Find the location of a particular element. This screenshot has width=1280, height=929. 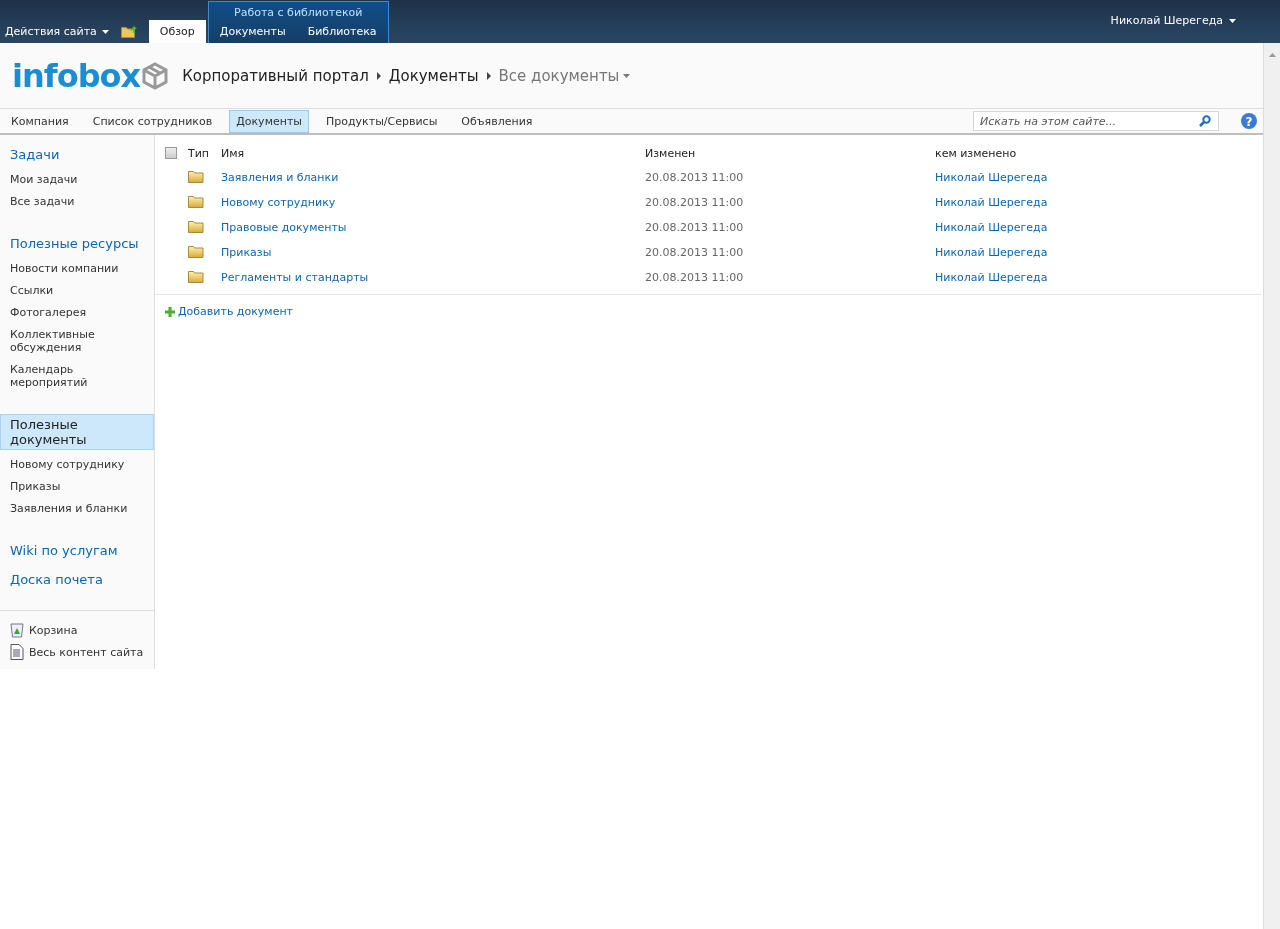

nav-link: Корзина is located at coordinates (53, 630).